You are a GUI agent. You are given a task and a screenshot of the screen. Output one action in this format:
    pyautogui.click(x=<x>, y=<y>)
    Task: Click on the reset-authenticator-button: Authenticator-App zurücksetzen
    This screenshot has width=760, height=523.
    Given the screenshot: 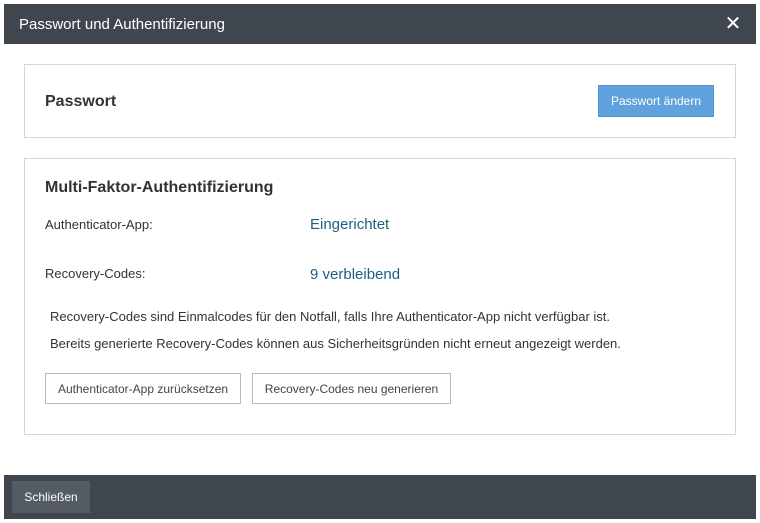 What is the action you would take?
    pyautogui.click(x=143, y=388)
    